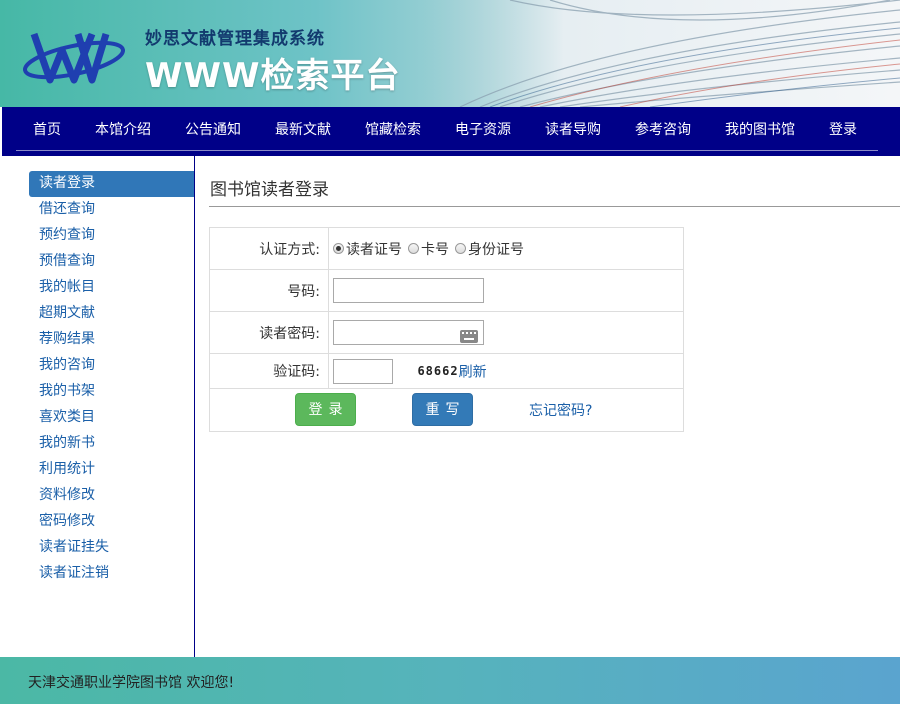  What do you see at coordinates (47, 129) in the screenshot?
I see `nav-item-0: 首页` at bounding box center [47, 129].